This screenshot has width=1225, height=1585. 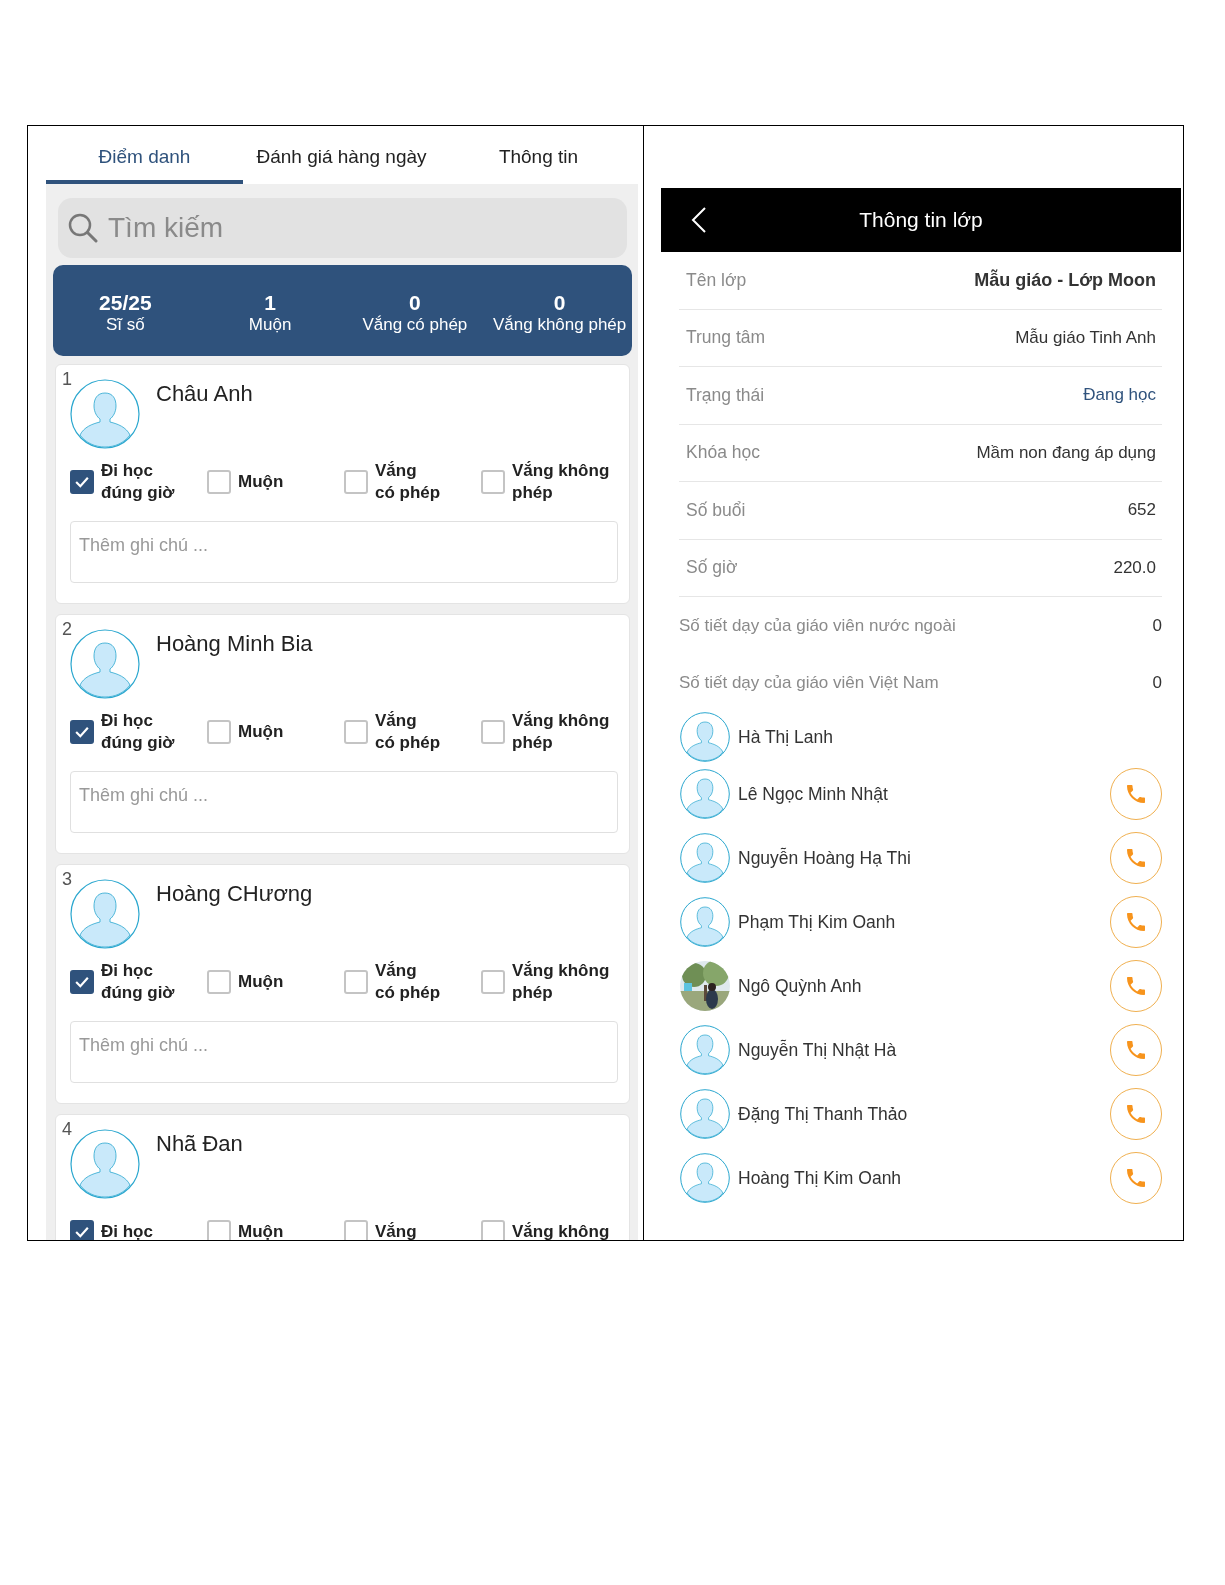 I want to click on info-value: Mẫu giáo Tinh Anh, so click(x=1085, y=337).